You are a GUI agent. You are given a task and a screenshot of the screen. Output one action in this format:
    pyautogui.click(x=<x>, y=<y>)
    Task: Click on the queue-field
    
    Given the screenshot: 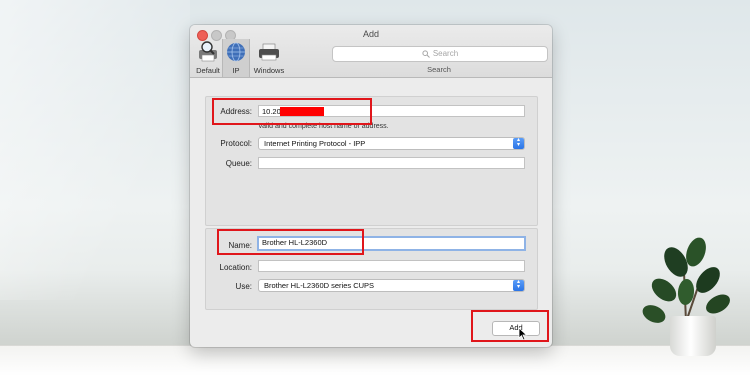 What is the action you would take?
    pyautogui.click(x=391, y=163)
    